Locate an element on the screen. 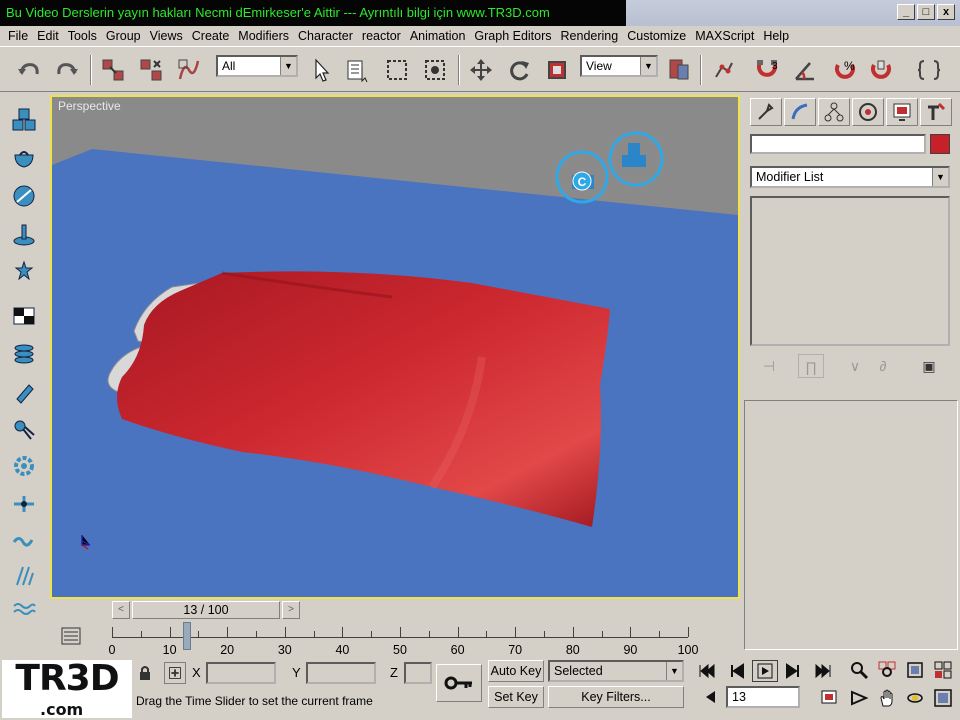  object-name-field is located at coordinates (838, 144).